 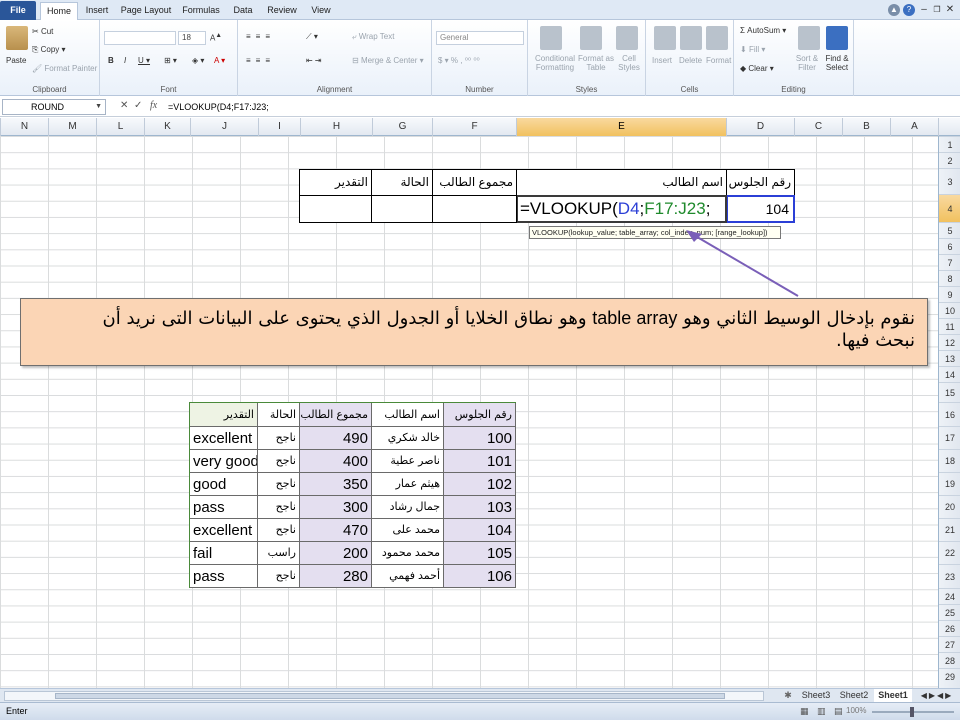 I want to click on tab-insert: Insert, so click(x=97, y=11).